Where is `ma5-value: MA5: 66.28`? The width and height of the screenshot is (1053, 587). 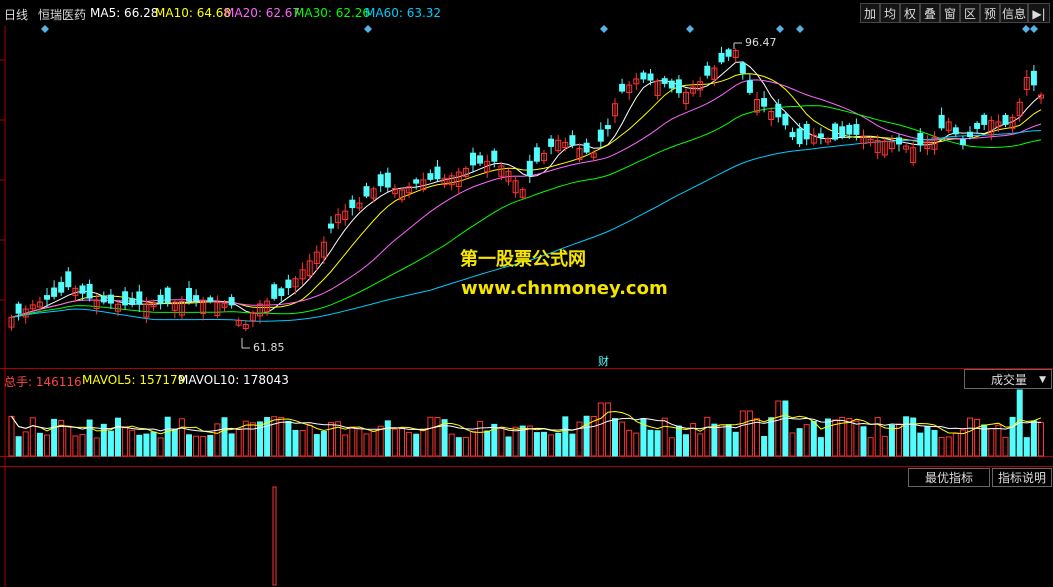 ma5-value: MA5: 66.28 is located at coordinates (124, 13).